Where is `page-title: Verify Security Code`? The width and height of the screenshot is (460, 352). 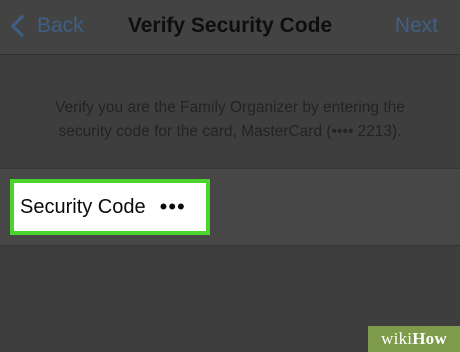
page-title: Verify Security Code is located at coordinates (230, 25).